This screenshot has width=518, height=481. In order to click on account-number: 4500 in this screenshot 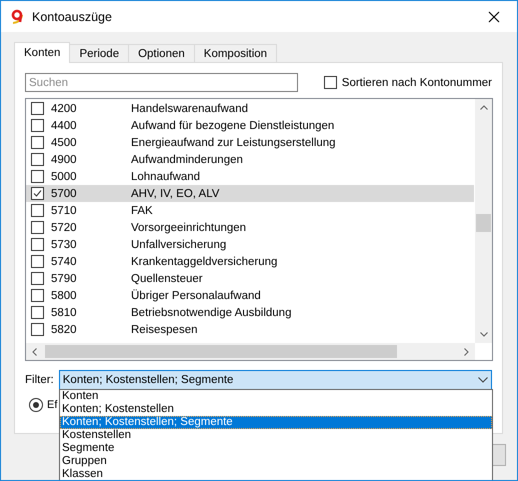, I will do `click(64, 142)`.